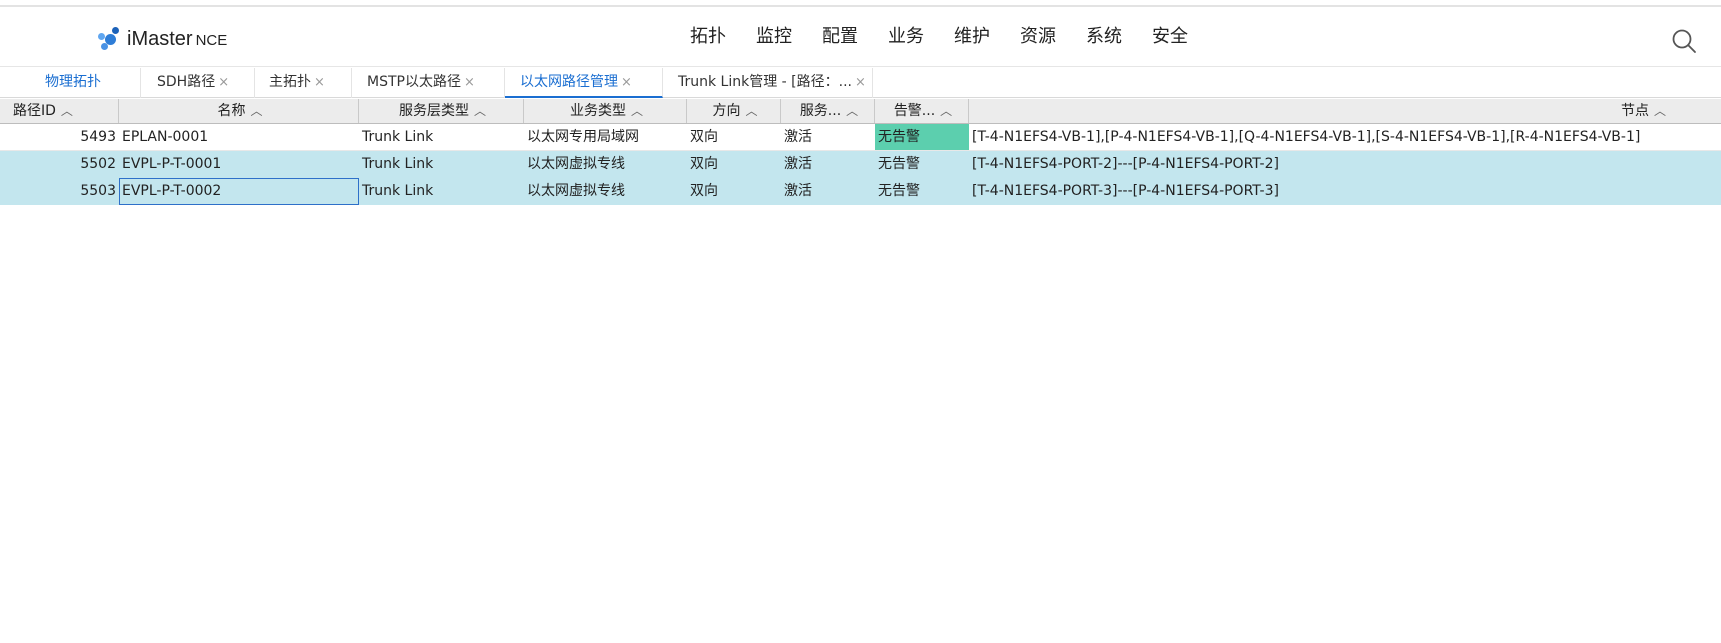  I want to click on tab-main-topology: 主拓扑 ×, so click(303, 83).